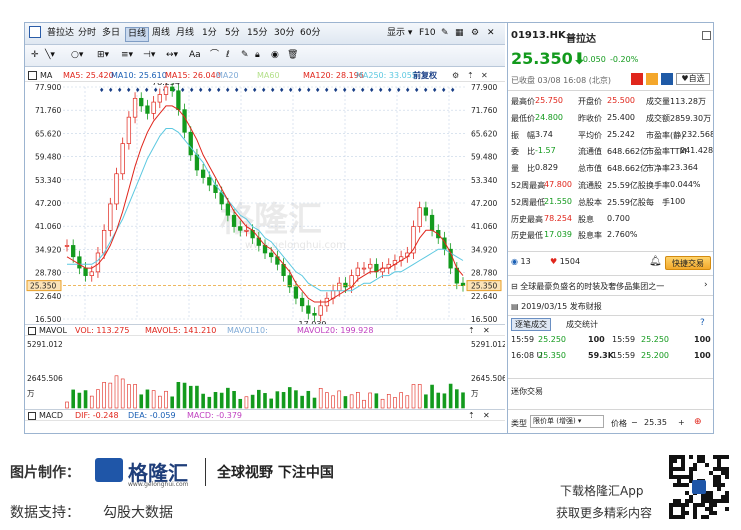 The image size is (741, 530). I want to click on tab-multiday: 多日, so click(111, 33).